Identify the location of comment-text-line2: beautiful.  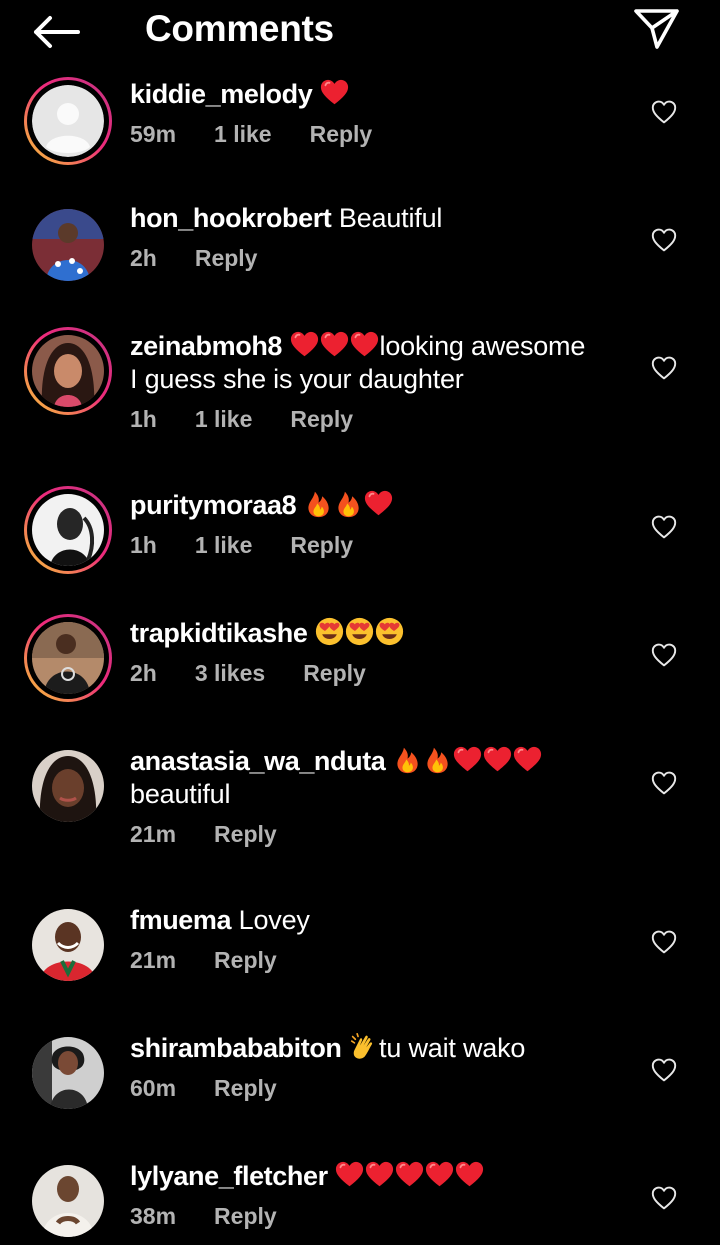
(180, 794).